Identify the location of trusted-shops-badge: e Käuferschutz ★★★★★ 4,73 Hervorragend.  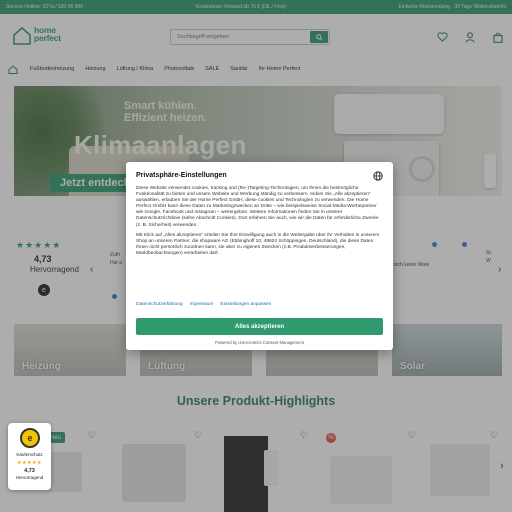
(29, 456).